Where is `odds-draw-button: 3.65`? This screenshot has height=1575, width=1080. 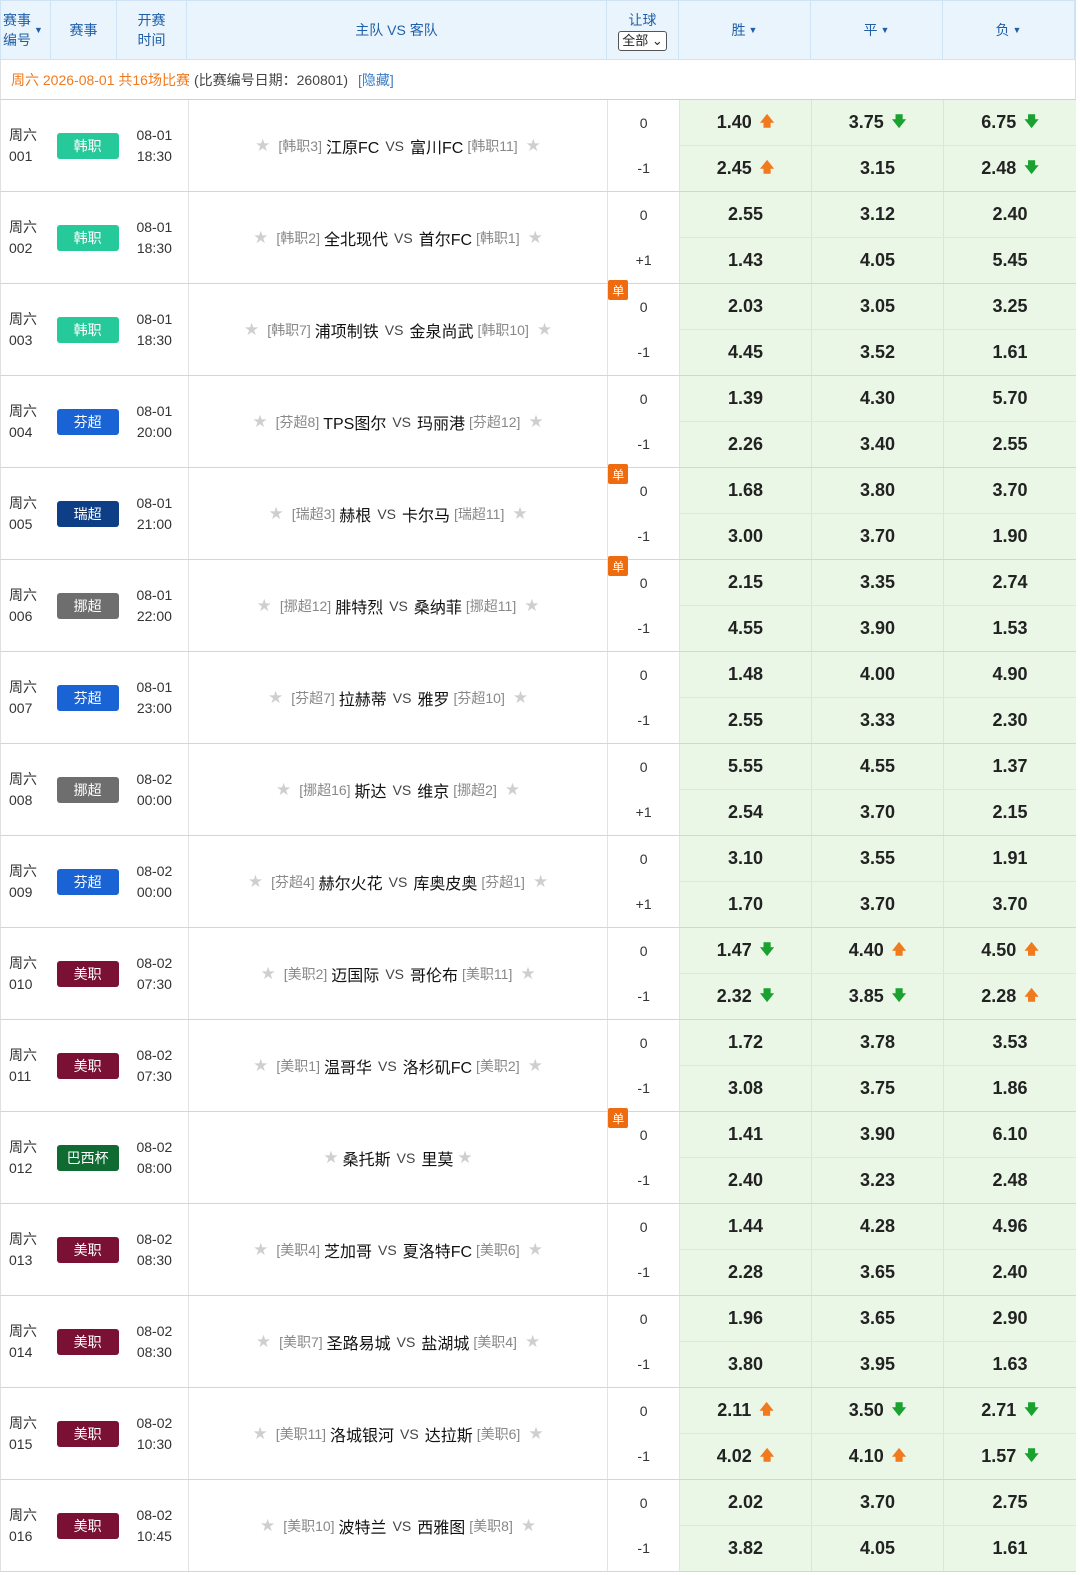
odds-draw-button: 3.65 is located at coordinates (878, 1272).